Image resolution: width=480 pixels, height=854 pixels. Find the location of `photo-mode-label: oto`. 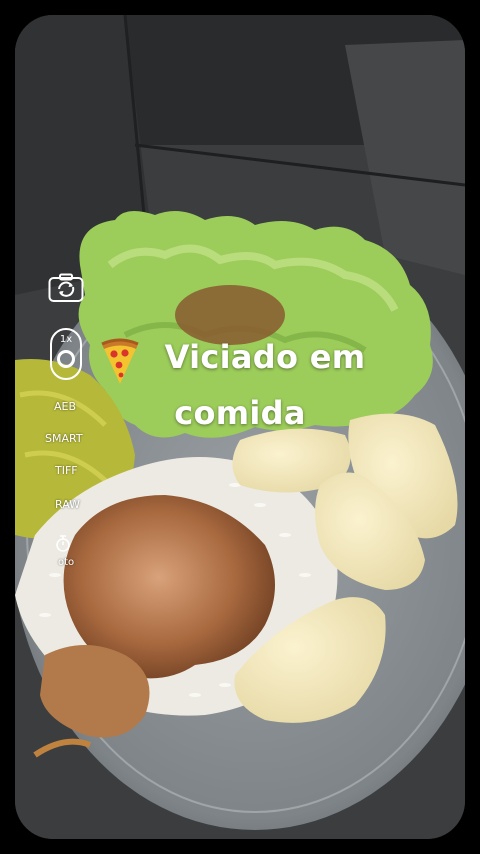

photo-mode-label: oto is located at coordinates (66, 562).